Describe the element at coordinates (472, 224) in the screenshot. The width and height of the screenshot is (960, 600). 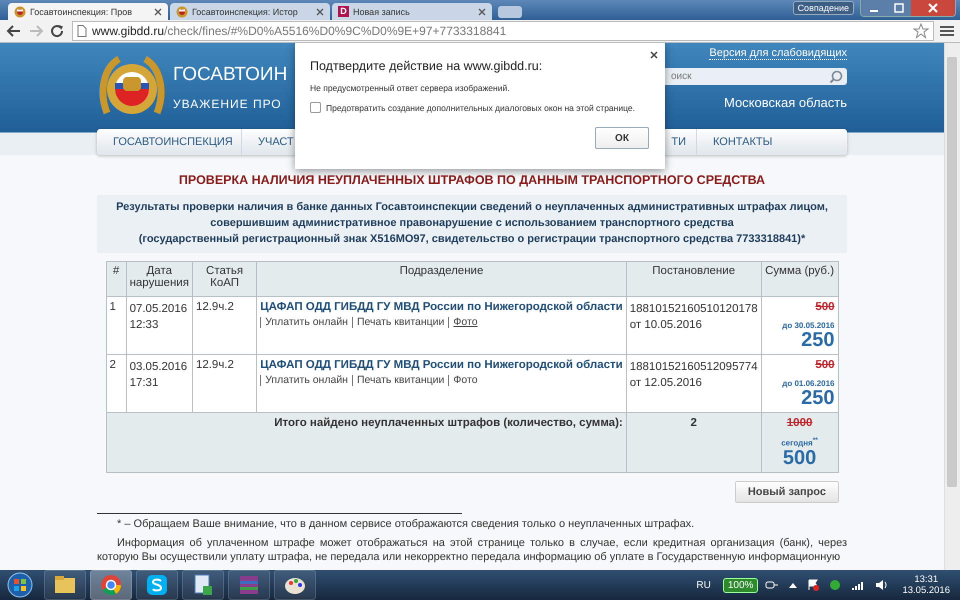
I see `results-summary: Результаты проверки наличия в банке данных Госавтоинспекции сведений о неуплаченных административных штрафах лицом, совершившим административное правонарушение с использованием транспортного средства (государственный регистрационный знак Х516МО97, свидетельство о регистрации транспортного средства 7733318841)*` at that location.